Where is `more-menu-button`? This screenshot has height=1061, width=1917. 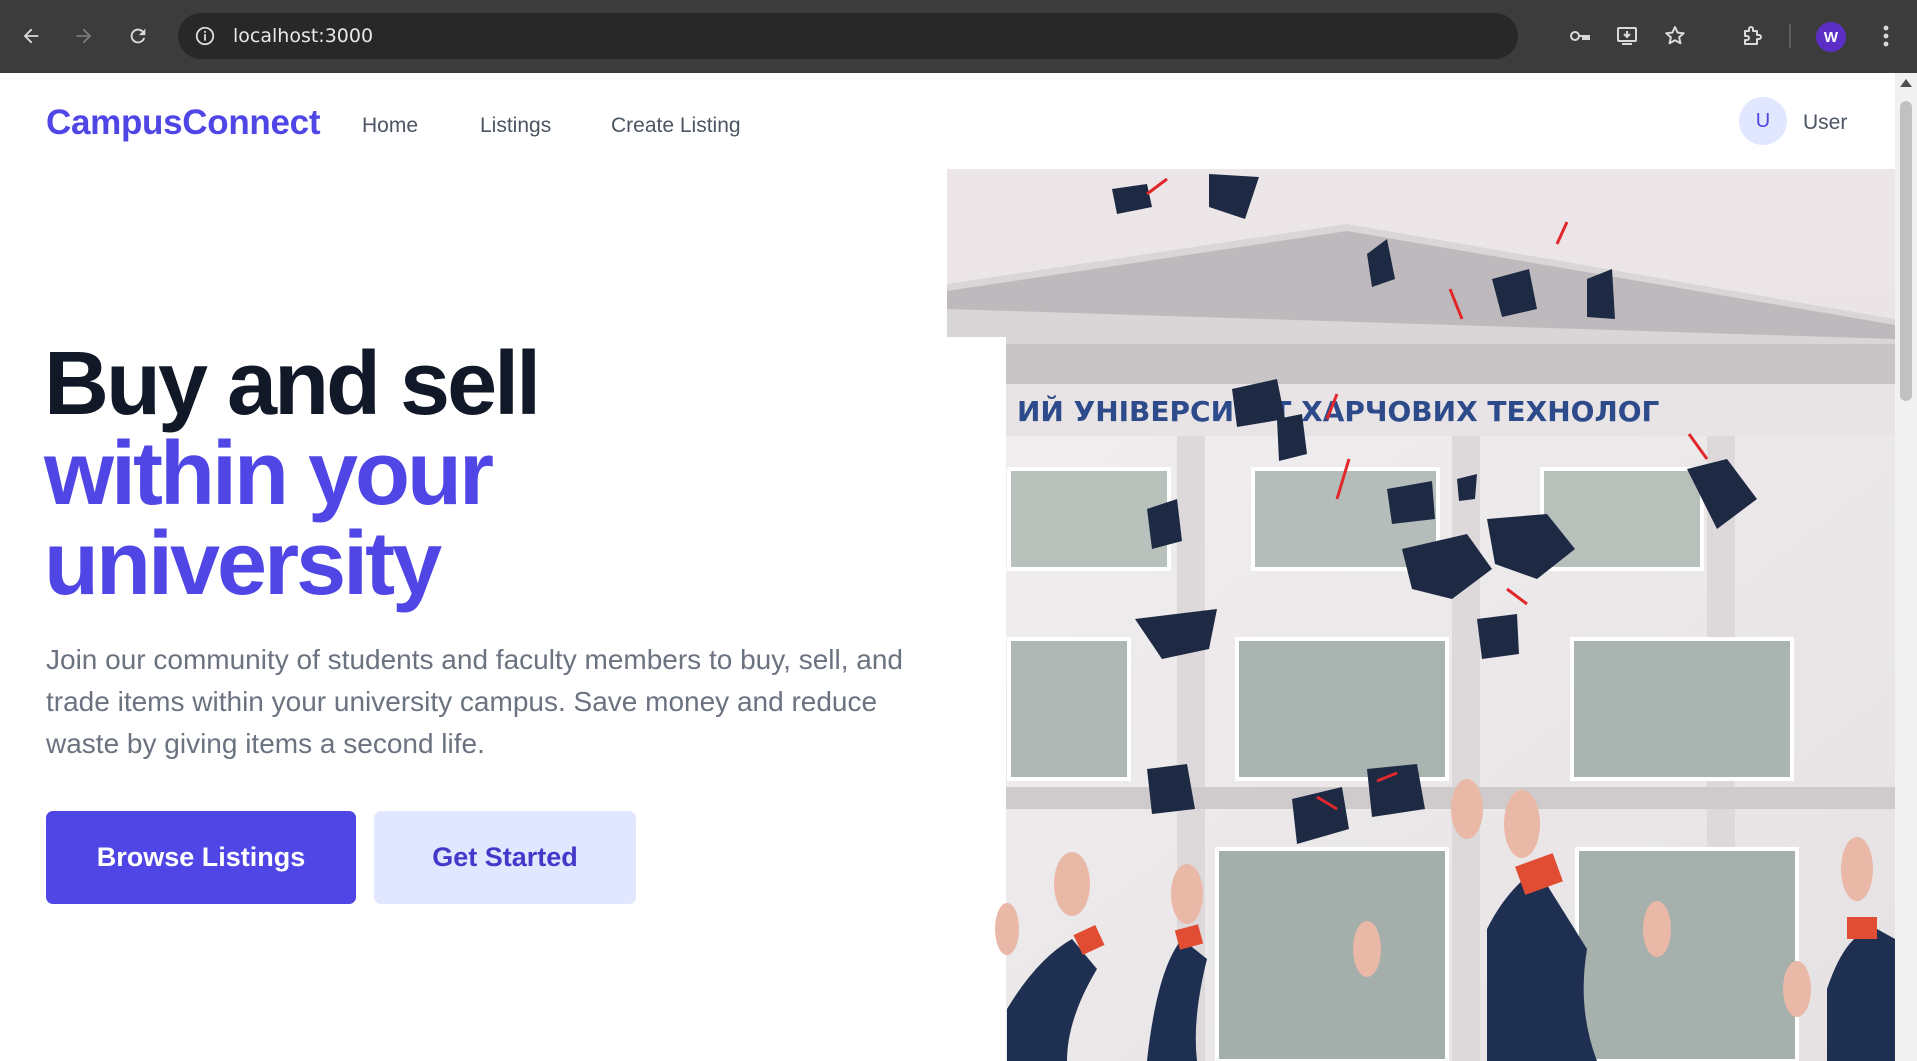
more-menu-button is located at coordinates (1886, 36).